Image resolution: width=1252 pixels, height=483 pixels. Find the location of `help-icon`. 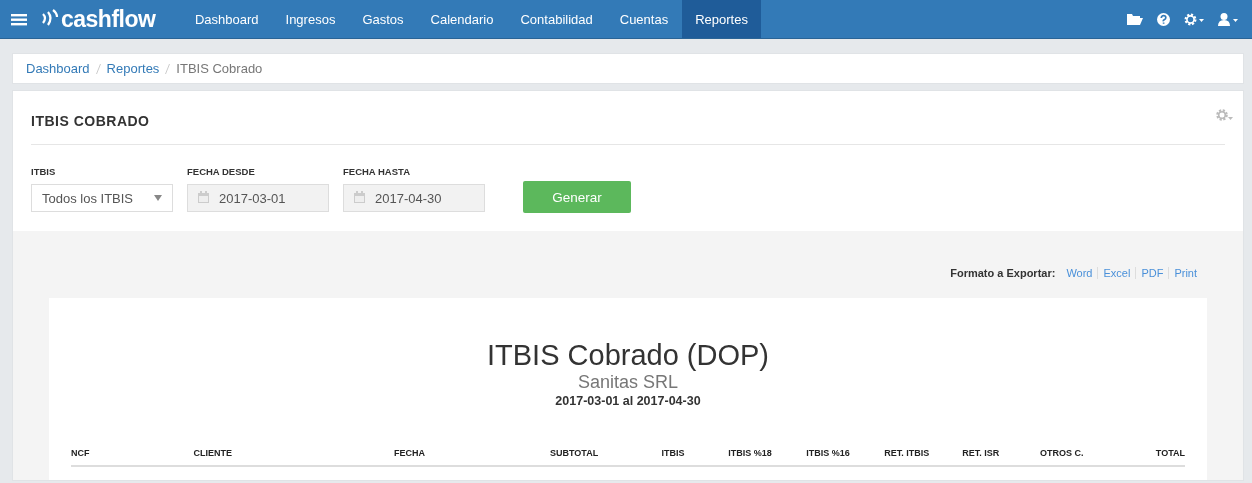

help-icon is located at coordinates (1163, 19).